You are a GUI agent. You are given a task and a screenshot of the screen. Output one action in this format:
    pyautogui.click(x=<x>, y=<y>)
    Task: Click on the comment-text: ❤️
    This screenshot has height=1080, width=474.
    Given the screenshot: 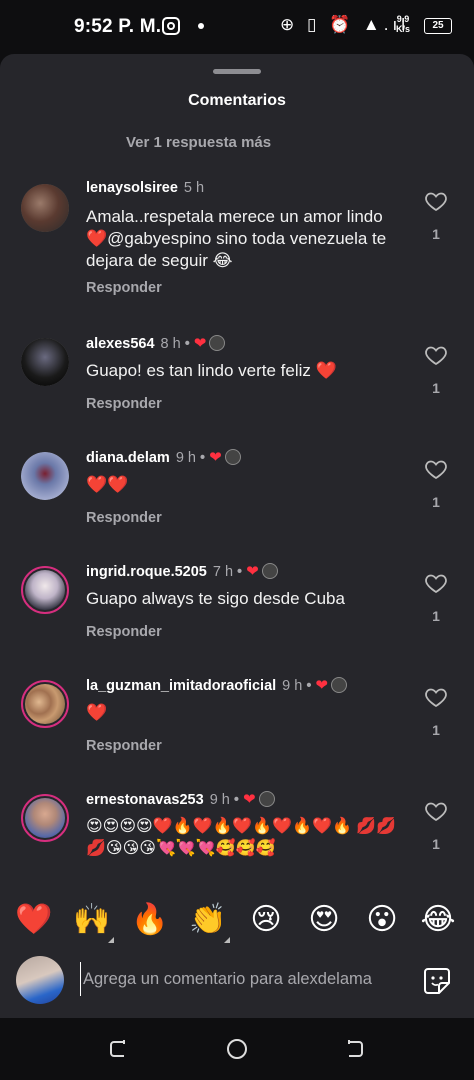 What is the action you would take?
    pyautogui.click(x=97, y=712)
    